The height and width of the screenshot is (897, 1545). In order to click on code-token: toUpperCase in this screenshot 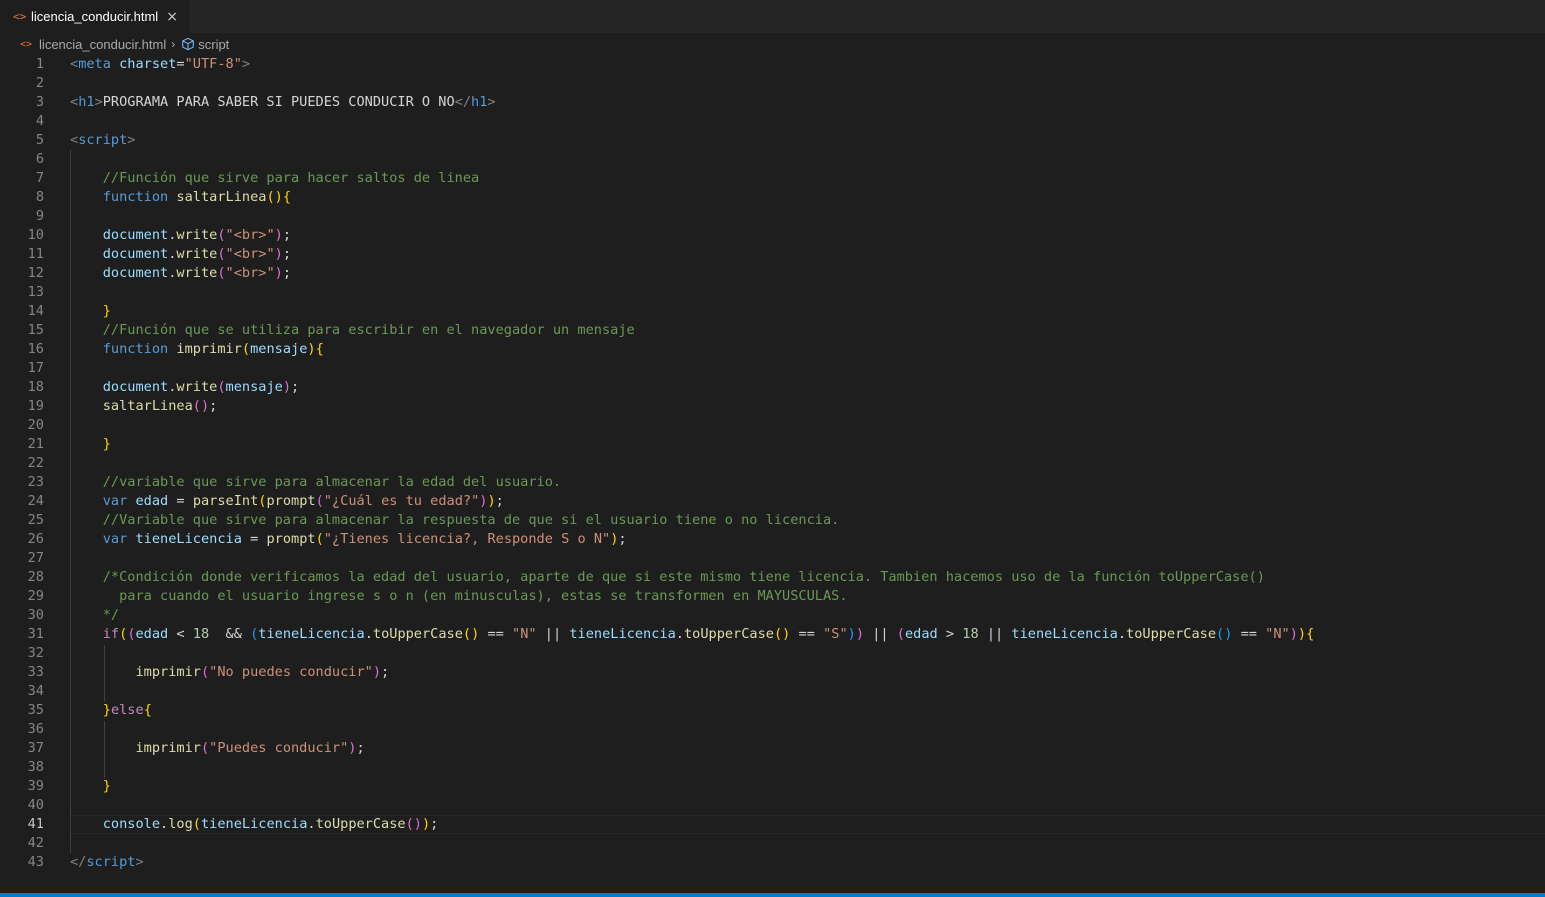, I will do `click(1171, 634)`.